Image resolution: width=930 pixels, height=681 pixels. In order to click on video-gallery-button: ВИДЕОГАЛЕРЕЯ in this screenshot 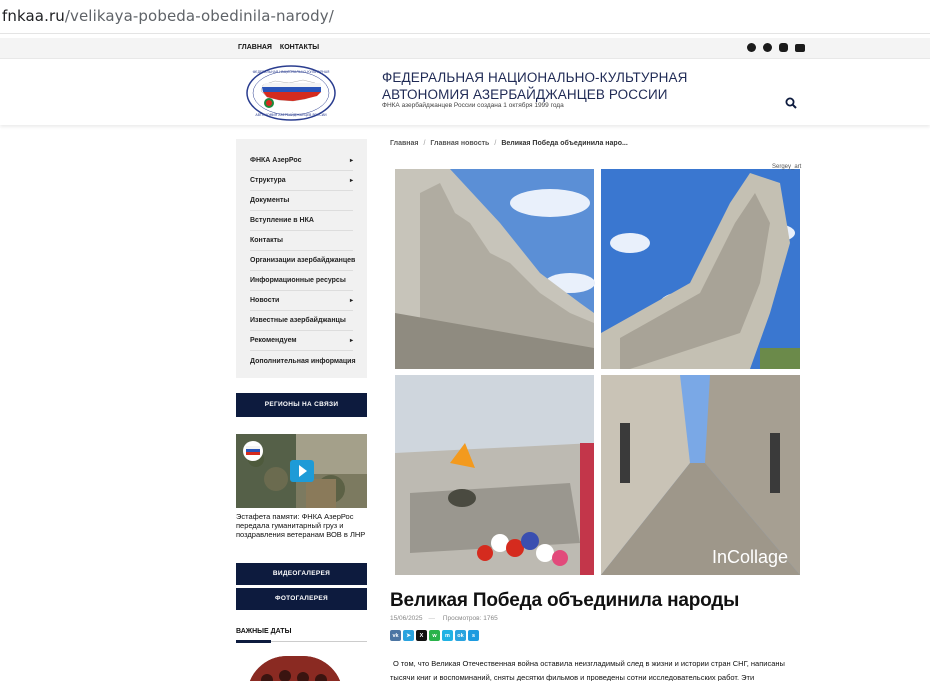, I will do `click(301, 574)`.